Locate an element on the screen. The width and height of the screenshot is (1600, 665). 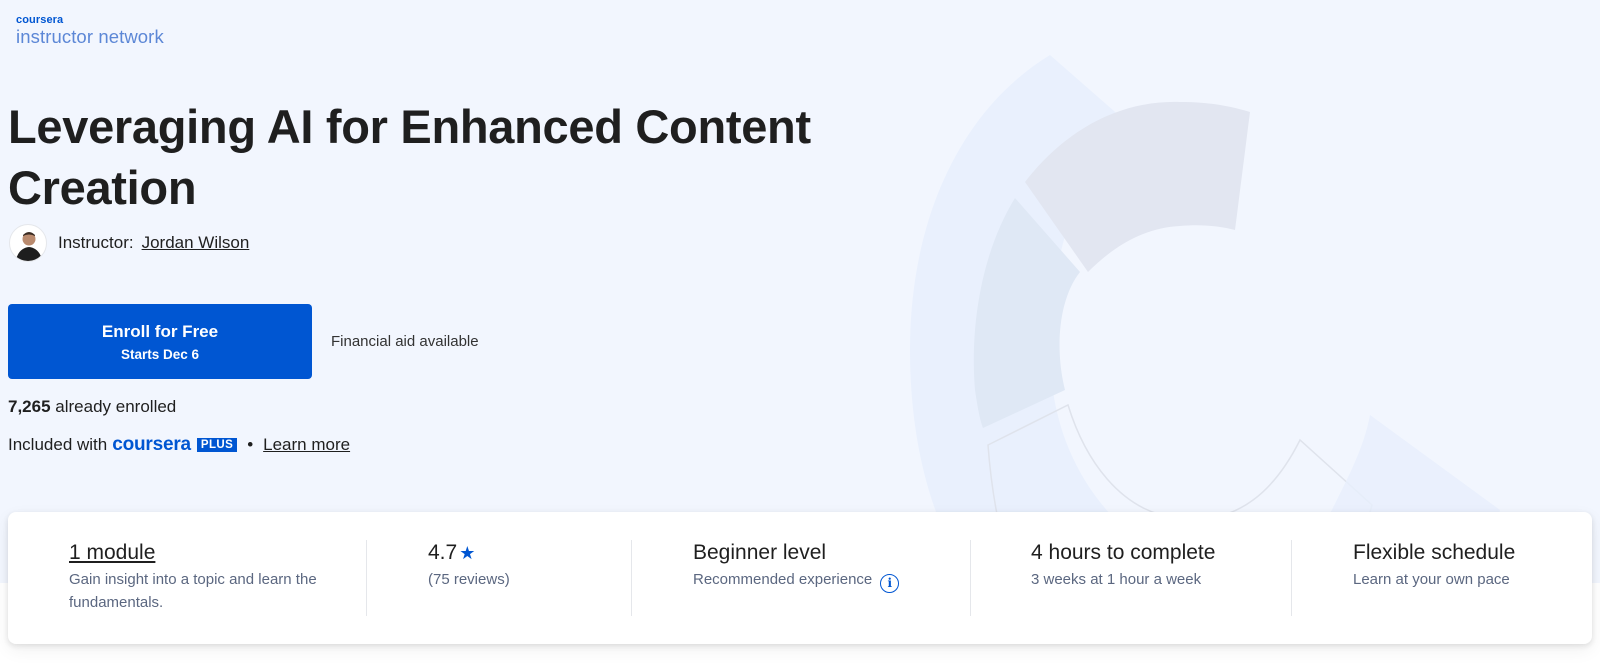
enroll-button-label: Enroll for Free is located at coordinates (160, 331).